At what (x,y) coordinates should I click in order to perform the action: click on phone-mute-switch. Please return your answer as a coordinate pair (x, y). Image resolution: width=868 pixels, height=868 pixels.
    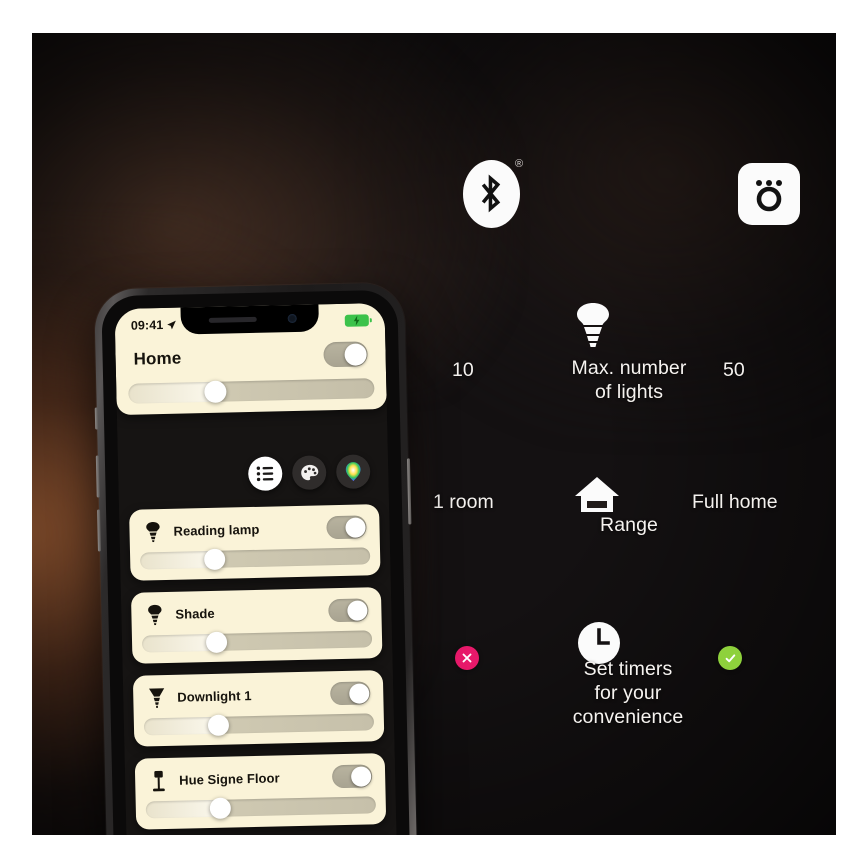
    Looking at the image, I should click on (96, 418).